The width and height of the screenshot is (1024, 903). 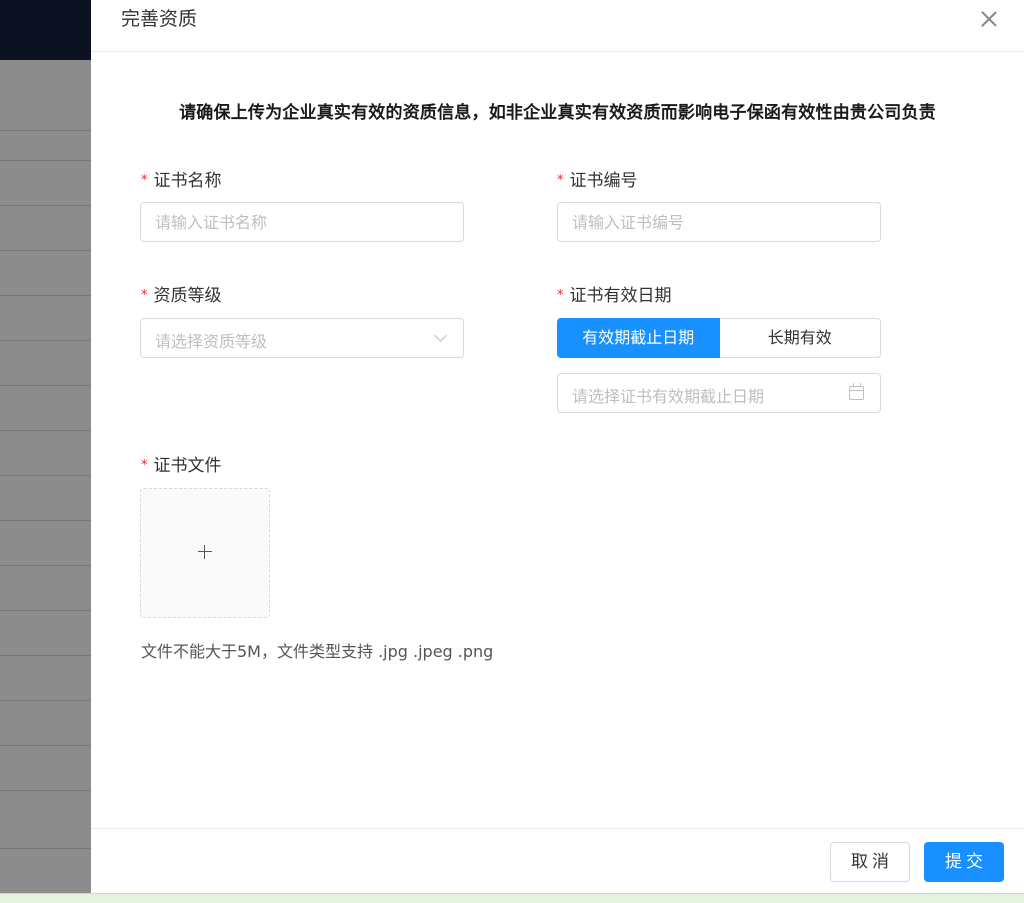 I want to click on validity-type-radio-group: 有效期截止日期 长期有效, so click(x=719, y=338).